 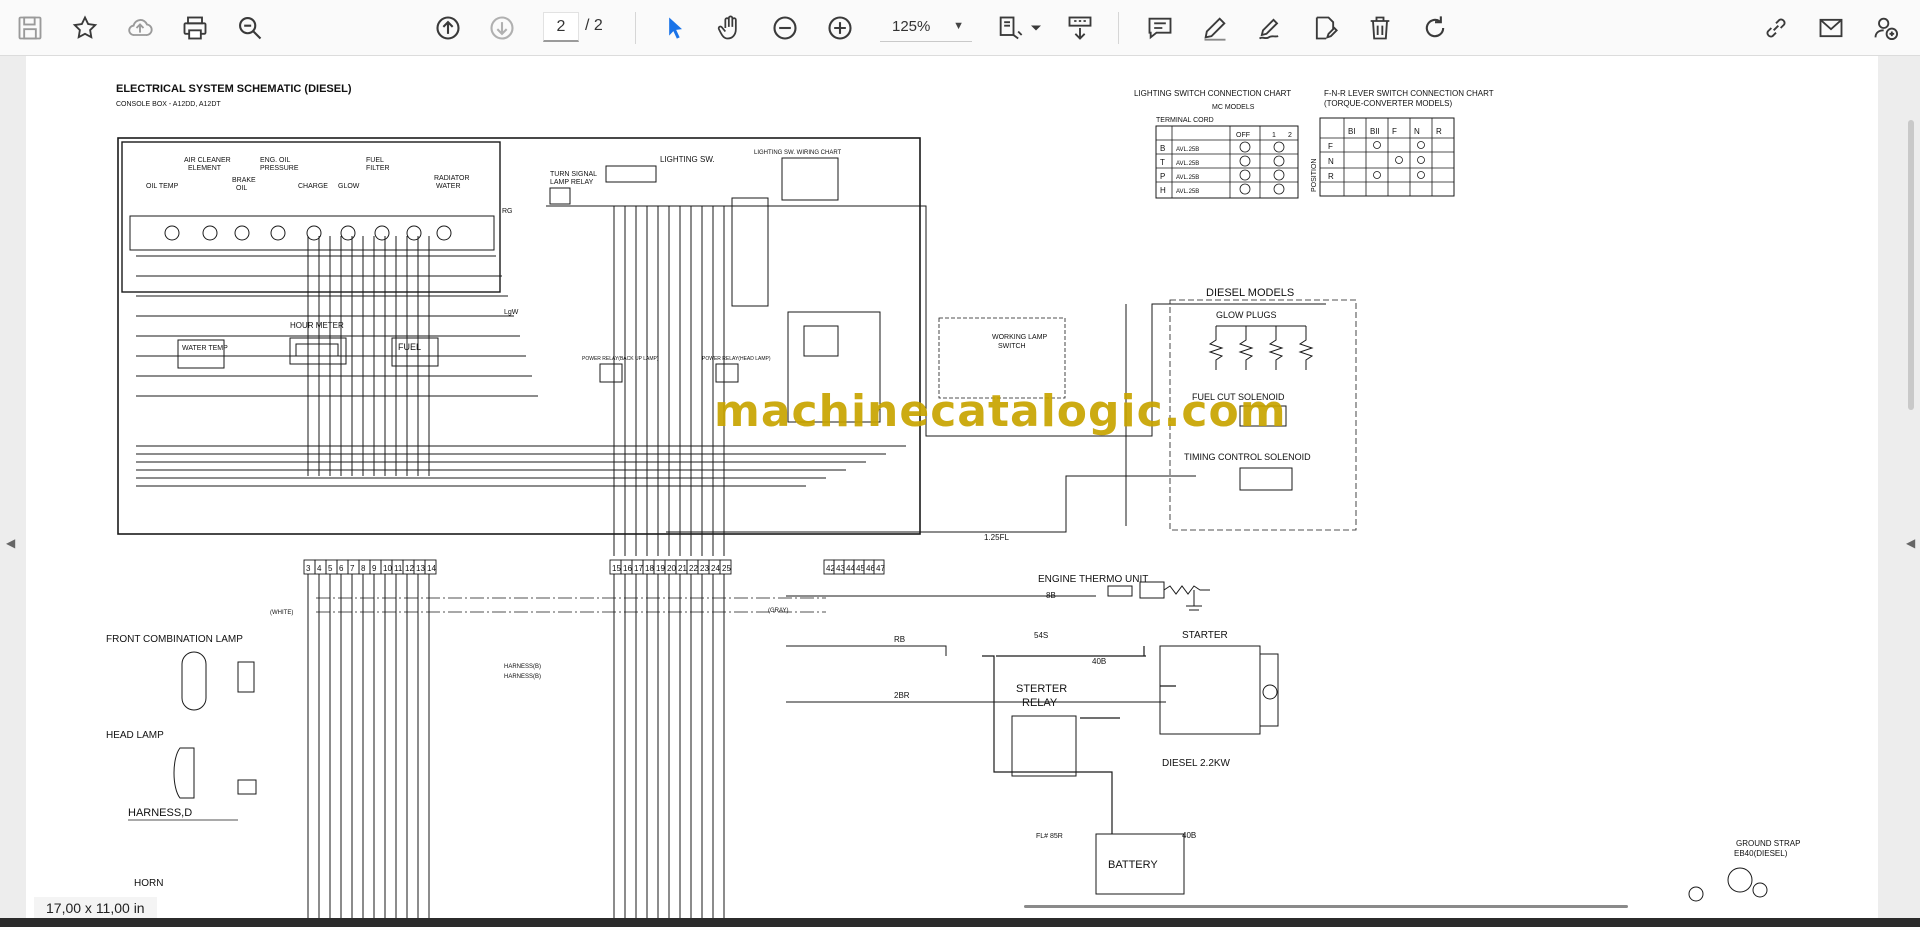 I want to click on svg-text: RADIATOR, so click(x=452, y=178).